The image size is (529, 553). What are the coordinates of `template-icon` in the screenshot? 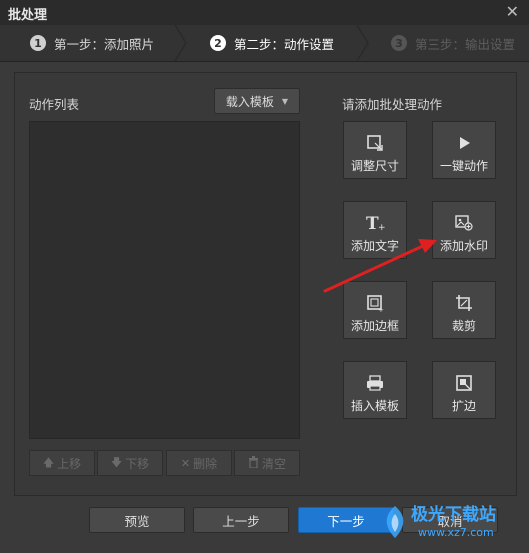 It's located at (375, 383).